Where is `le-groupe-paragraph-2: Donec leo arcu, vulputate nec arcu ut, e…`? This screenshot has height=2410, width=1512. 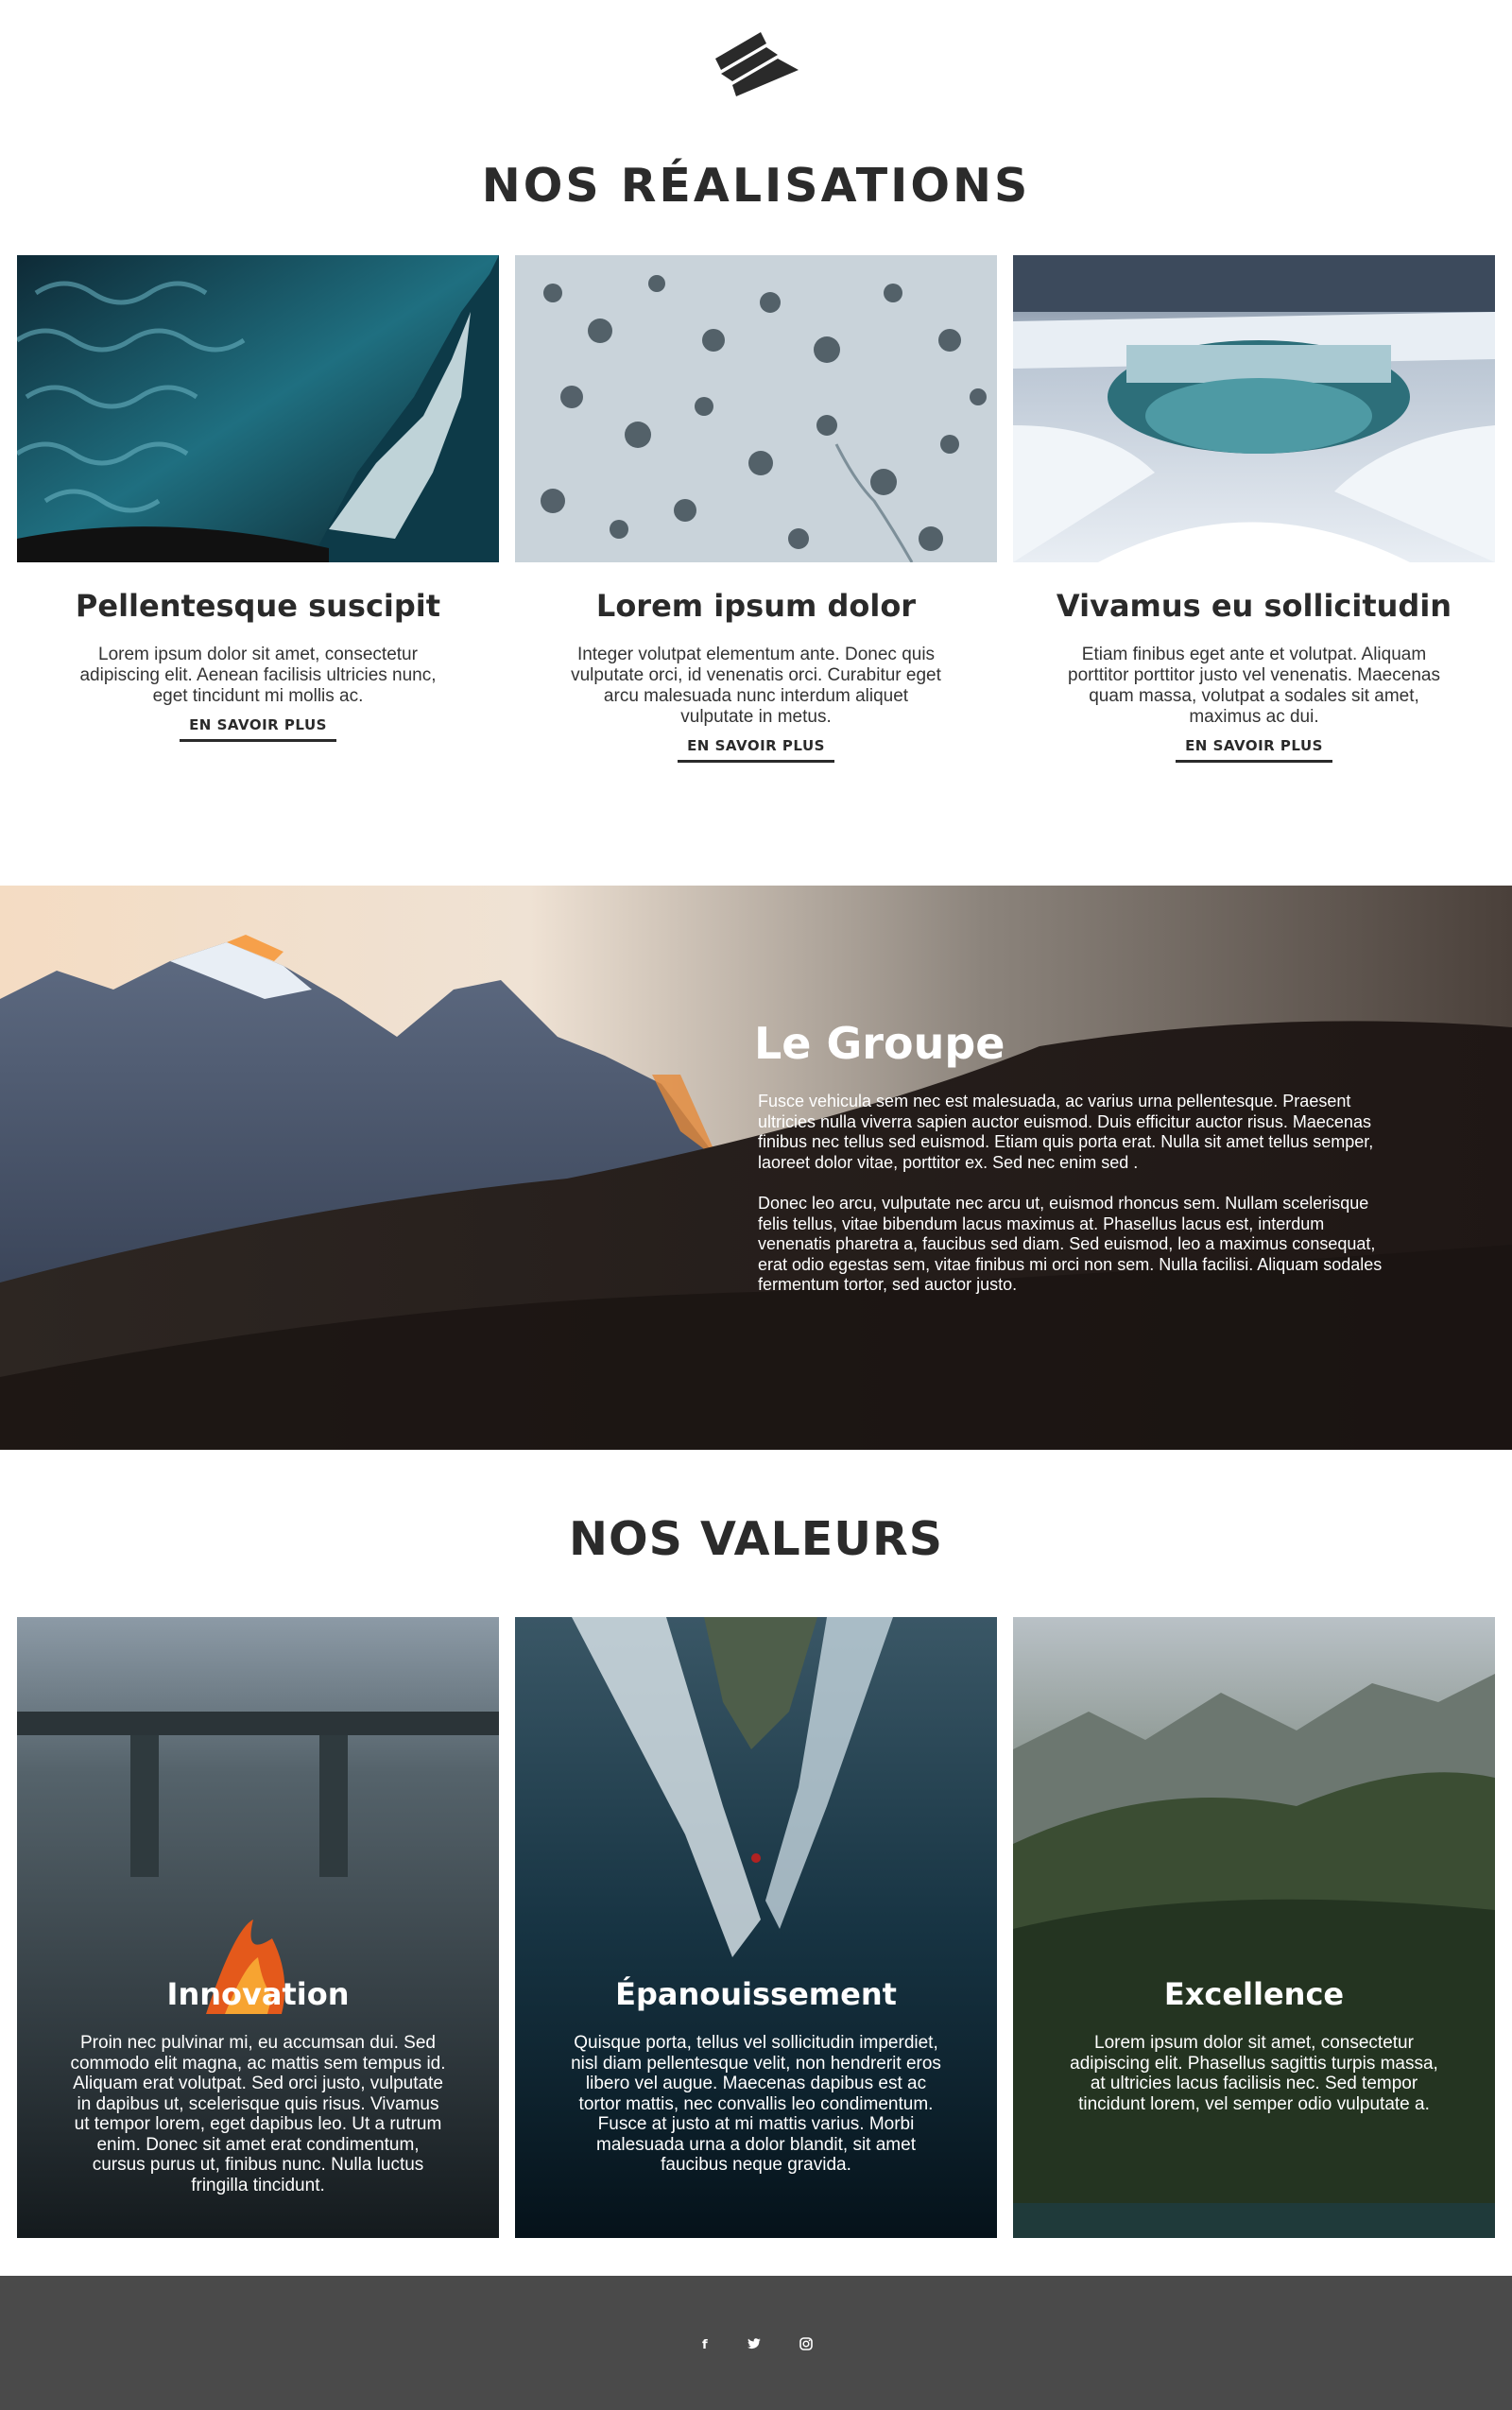
le-groupe-paragraph-2: Donec leo arcu, vulputate nec arcu ut, e… is located at coordinates (1070, 1244).